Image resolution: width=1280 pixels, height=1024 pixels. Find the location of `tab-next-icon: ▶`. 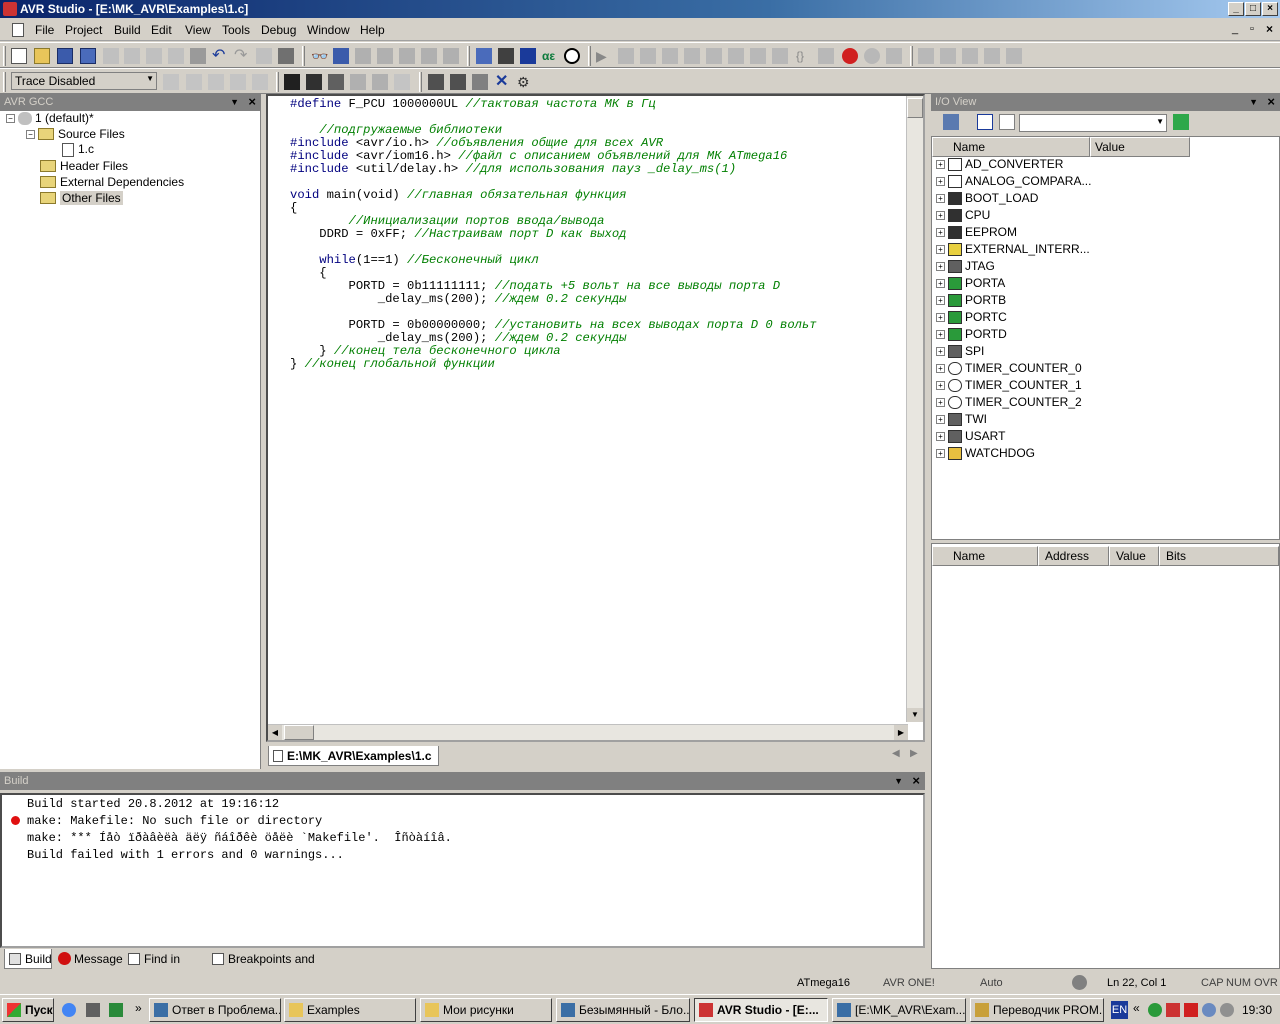

tab-next-icon: ▶ is located at coordinates (914, 753).